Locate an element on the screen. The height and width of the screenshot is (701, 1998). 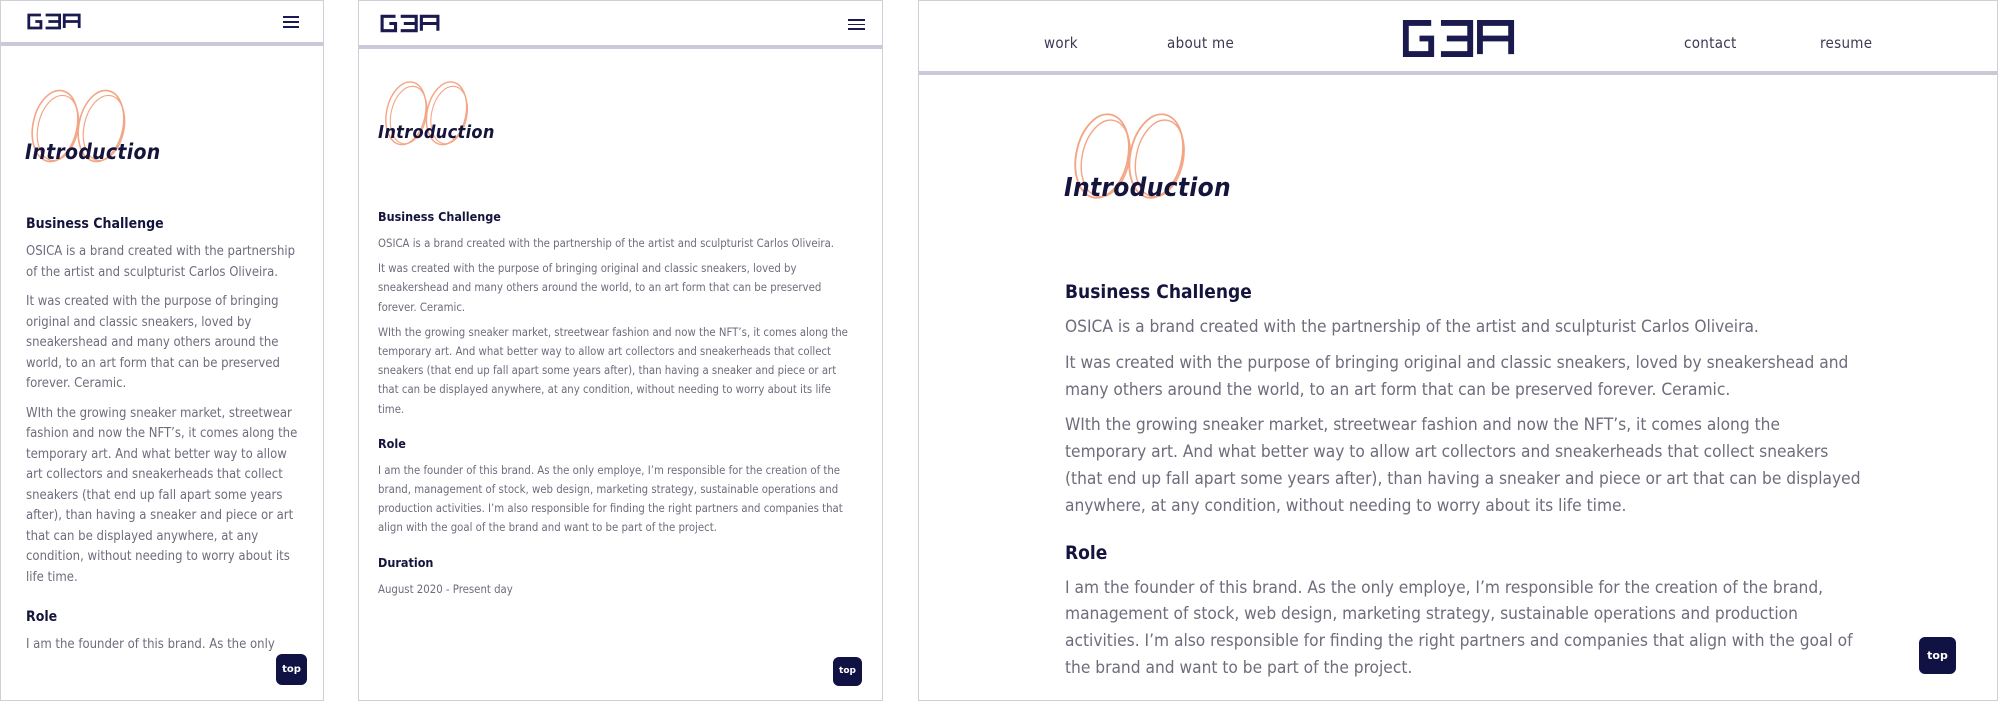
duration-heading: Duration is located at coordinates (406, 562).